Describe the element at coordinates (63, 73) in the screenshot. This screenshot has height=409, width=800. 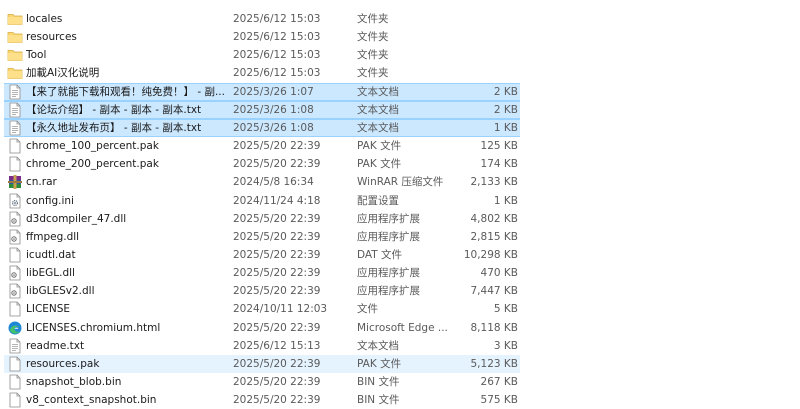
I see `file-name: 加載AI汉化说明` at that location.